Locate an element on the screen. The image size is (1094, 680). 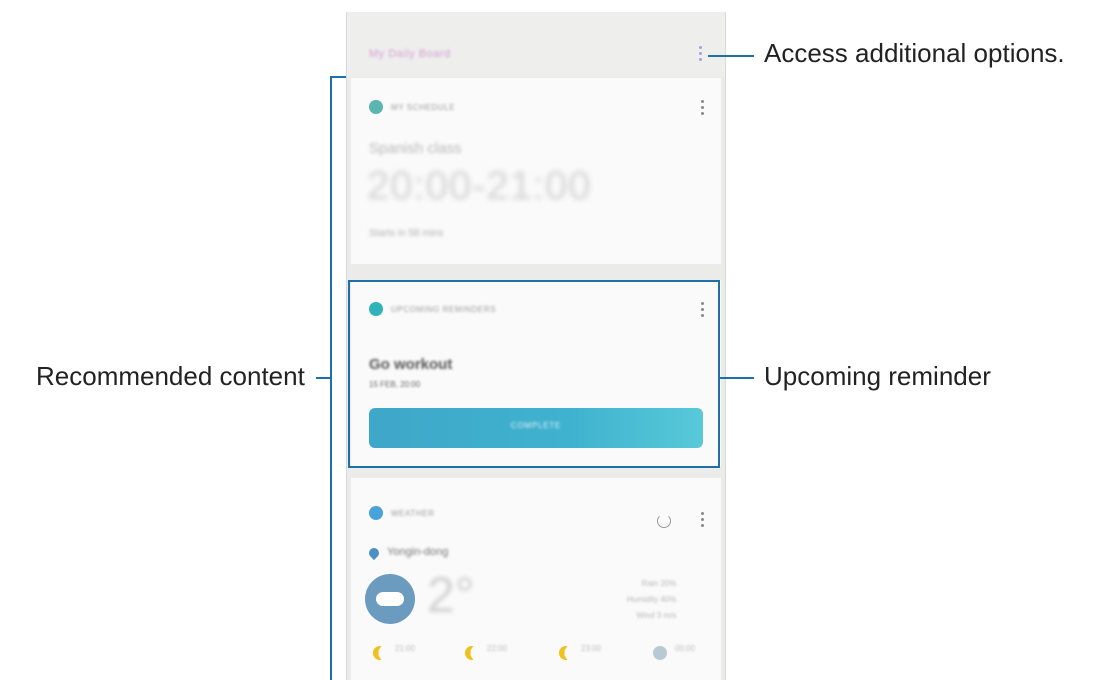
callout-bracket-tick is located at coordinates (338, 77).